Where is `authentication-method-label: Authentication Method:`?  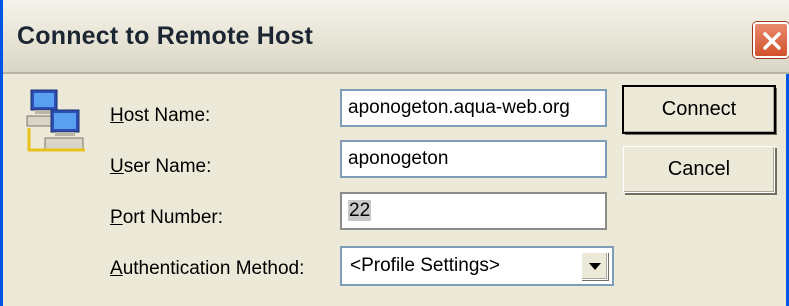 authentication-method-label: Authentication Method: is located at coordinates (207, 268).